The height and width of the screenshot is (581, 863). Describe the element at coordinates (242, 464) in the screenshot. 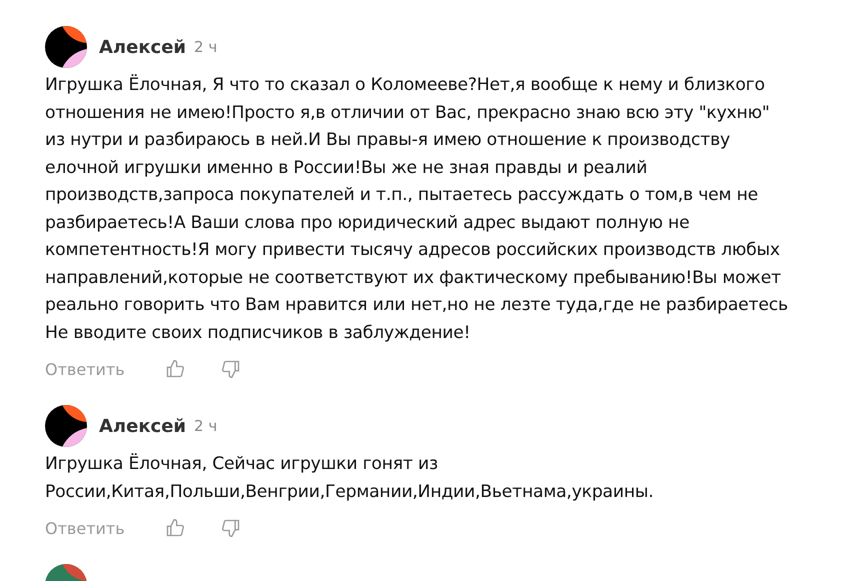

I see `comment-text: Игрушка Ёлочная, Сейчас игрушки гонят из` at that location.